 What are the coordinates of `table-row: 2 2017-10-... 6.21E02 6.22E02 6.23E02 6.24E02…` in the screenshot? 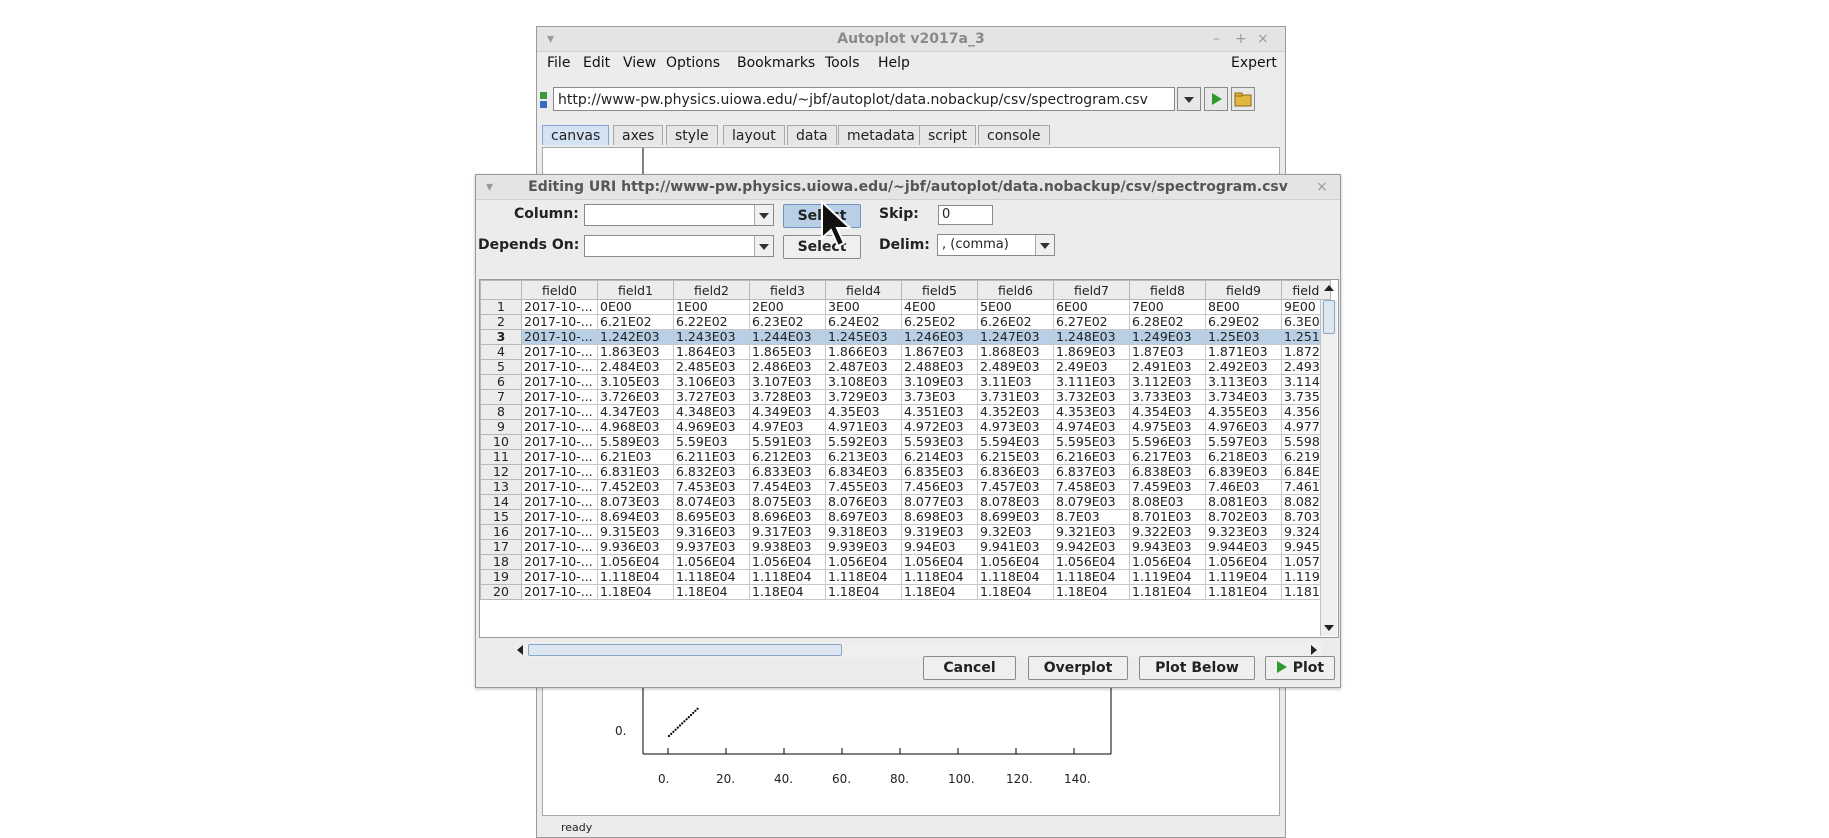 It's located at (905, 322).